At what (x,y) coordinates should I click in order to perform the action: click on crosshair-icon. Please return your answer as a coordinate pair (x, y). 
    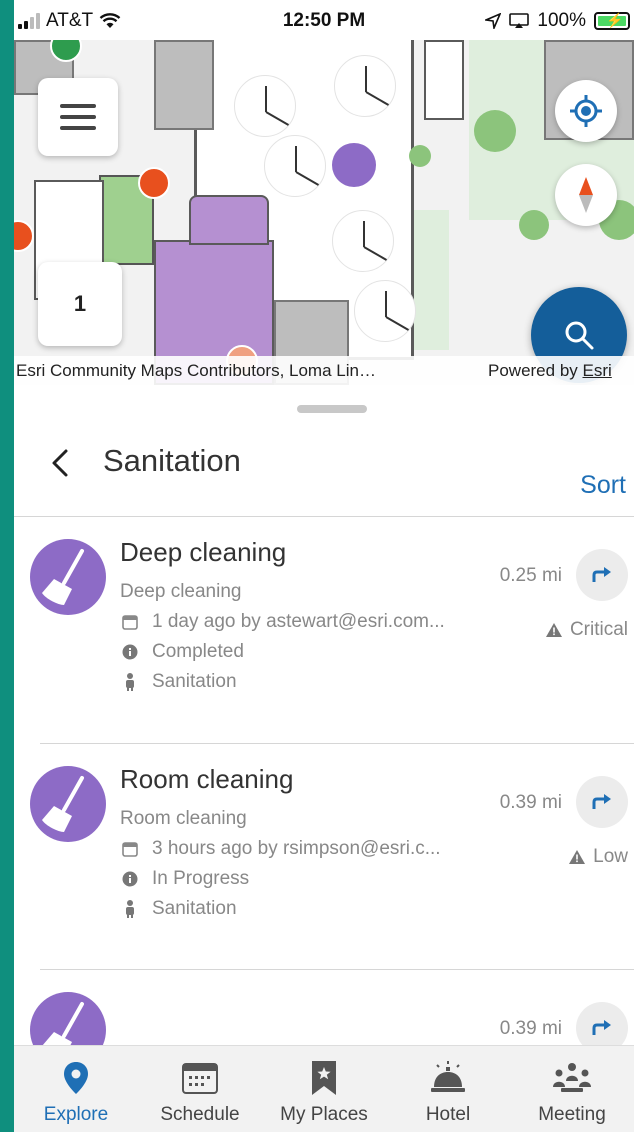
    Looking at the image, I should click on (586, 111).